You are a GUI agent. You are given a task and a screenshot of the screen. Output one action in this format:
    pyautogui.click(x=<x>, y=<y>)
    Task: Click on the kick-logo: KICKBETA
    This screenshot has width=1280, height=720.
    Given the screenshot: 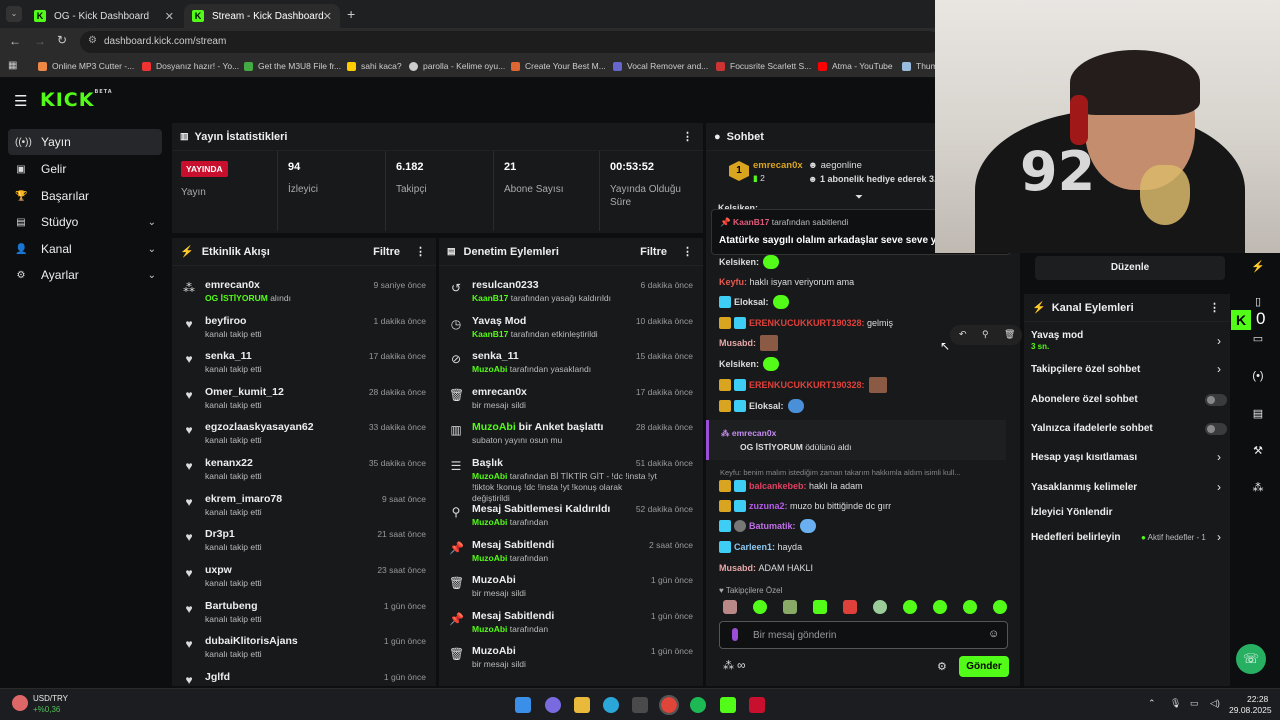 What is the action you would take?
    pyautogui.click(x=76, y=100)
    